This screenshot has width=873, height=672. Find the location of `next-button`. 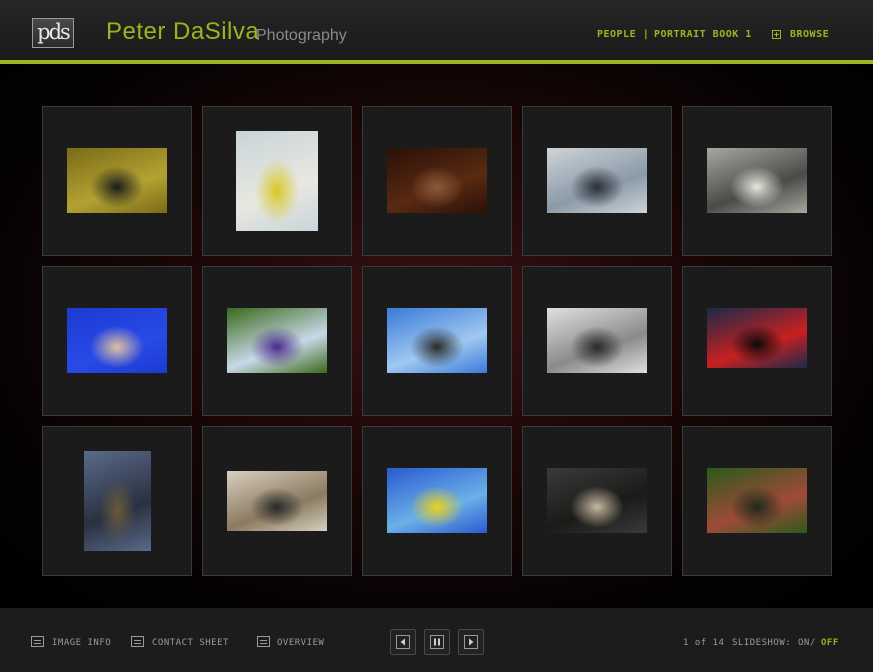

next-button is located at coordinates (471, 642).